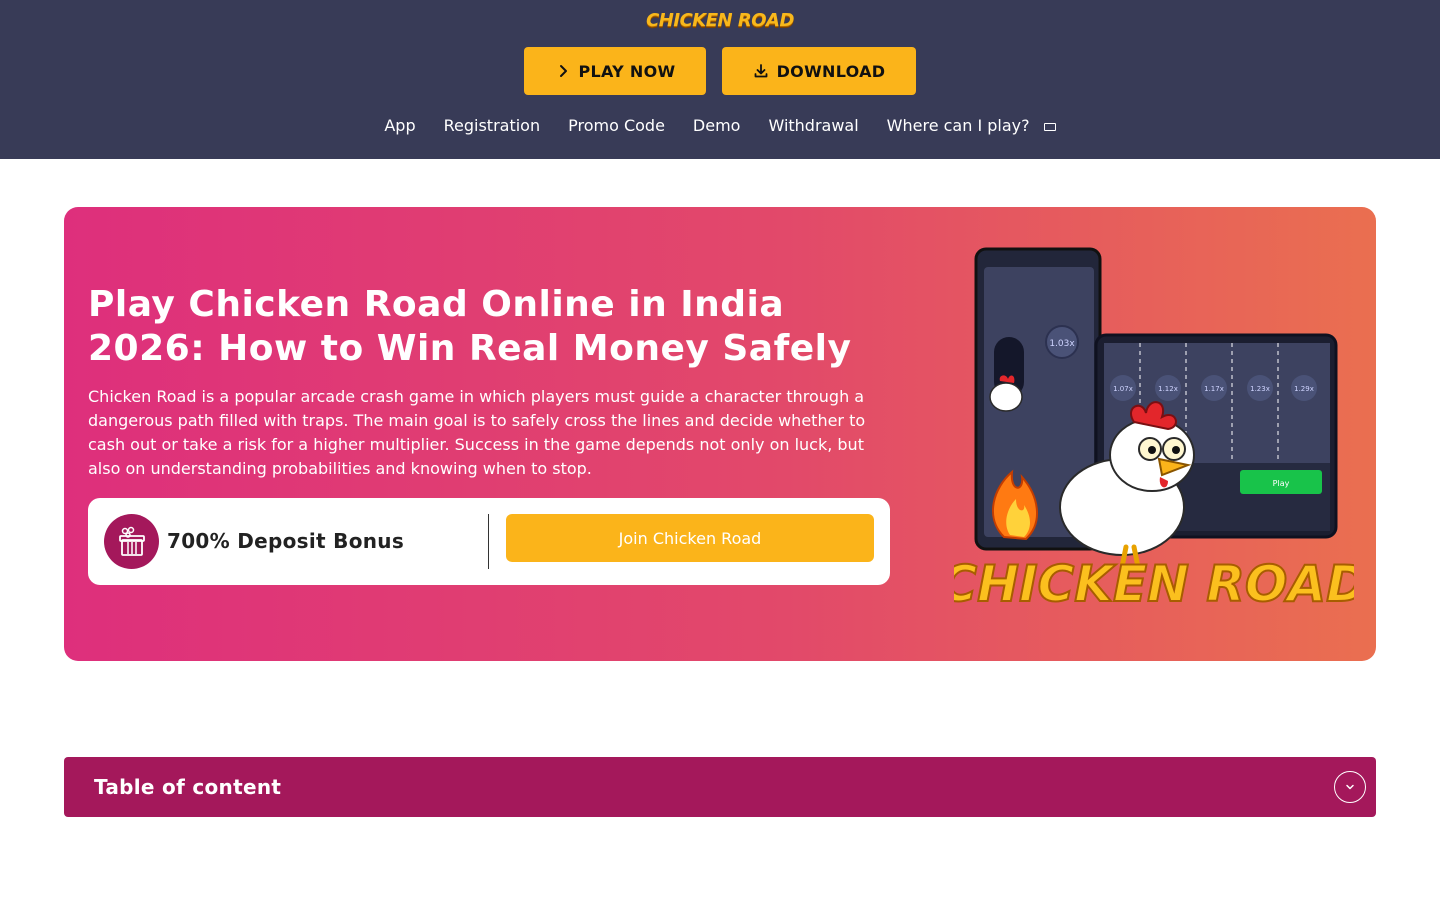 The width and height of the screenshot is (1440, 900). What do you see at coordinates (627, 71) in the screenshot?
I see `play-now-label: PLAY NOW` at bounding box center [627, 71].